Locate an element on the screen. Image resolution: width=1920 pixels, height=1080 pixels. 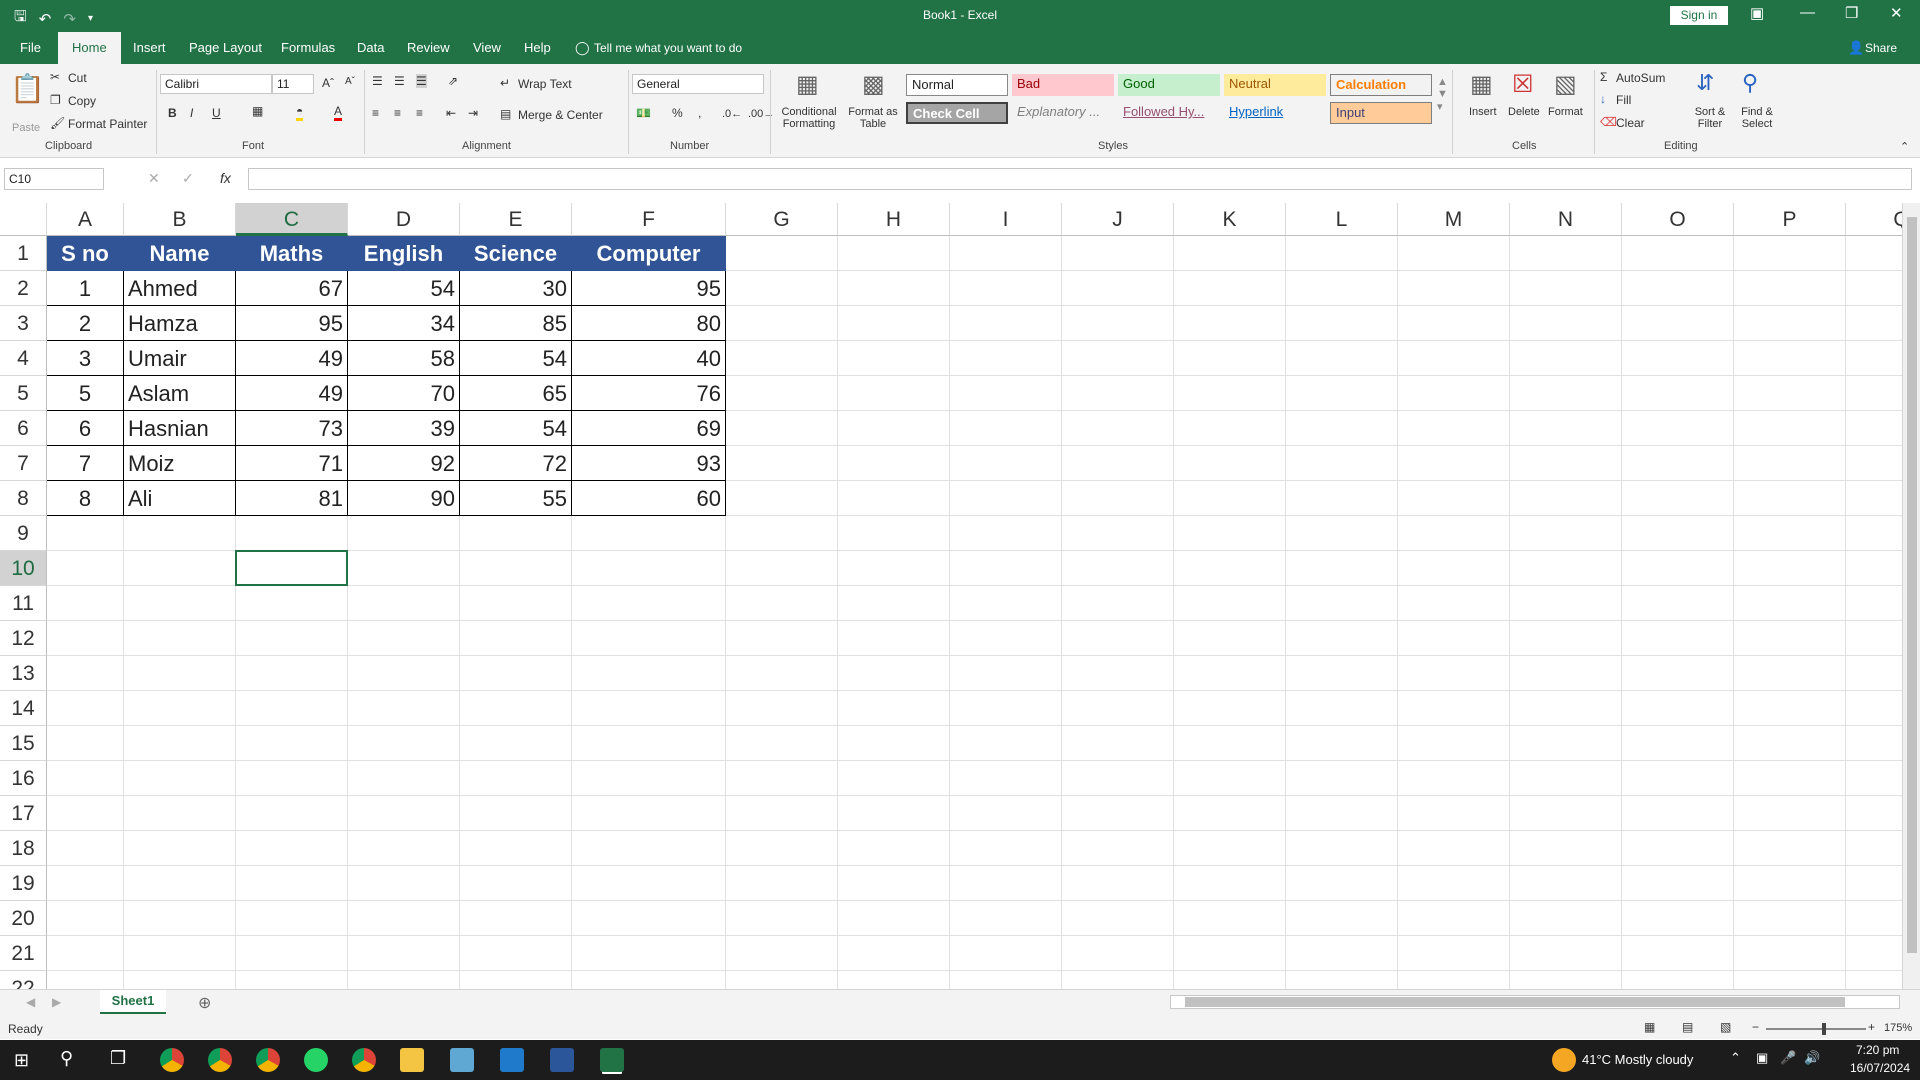
whatsapp-icon is located at coordinates (316, 1060).